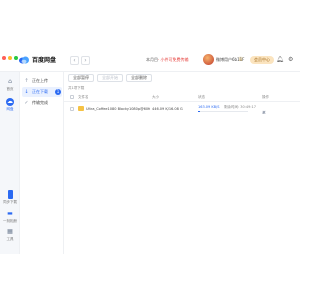  I want to click on subnav-downloading: ↓ 正在下载 1, so click(42, 92).